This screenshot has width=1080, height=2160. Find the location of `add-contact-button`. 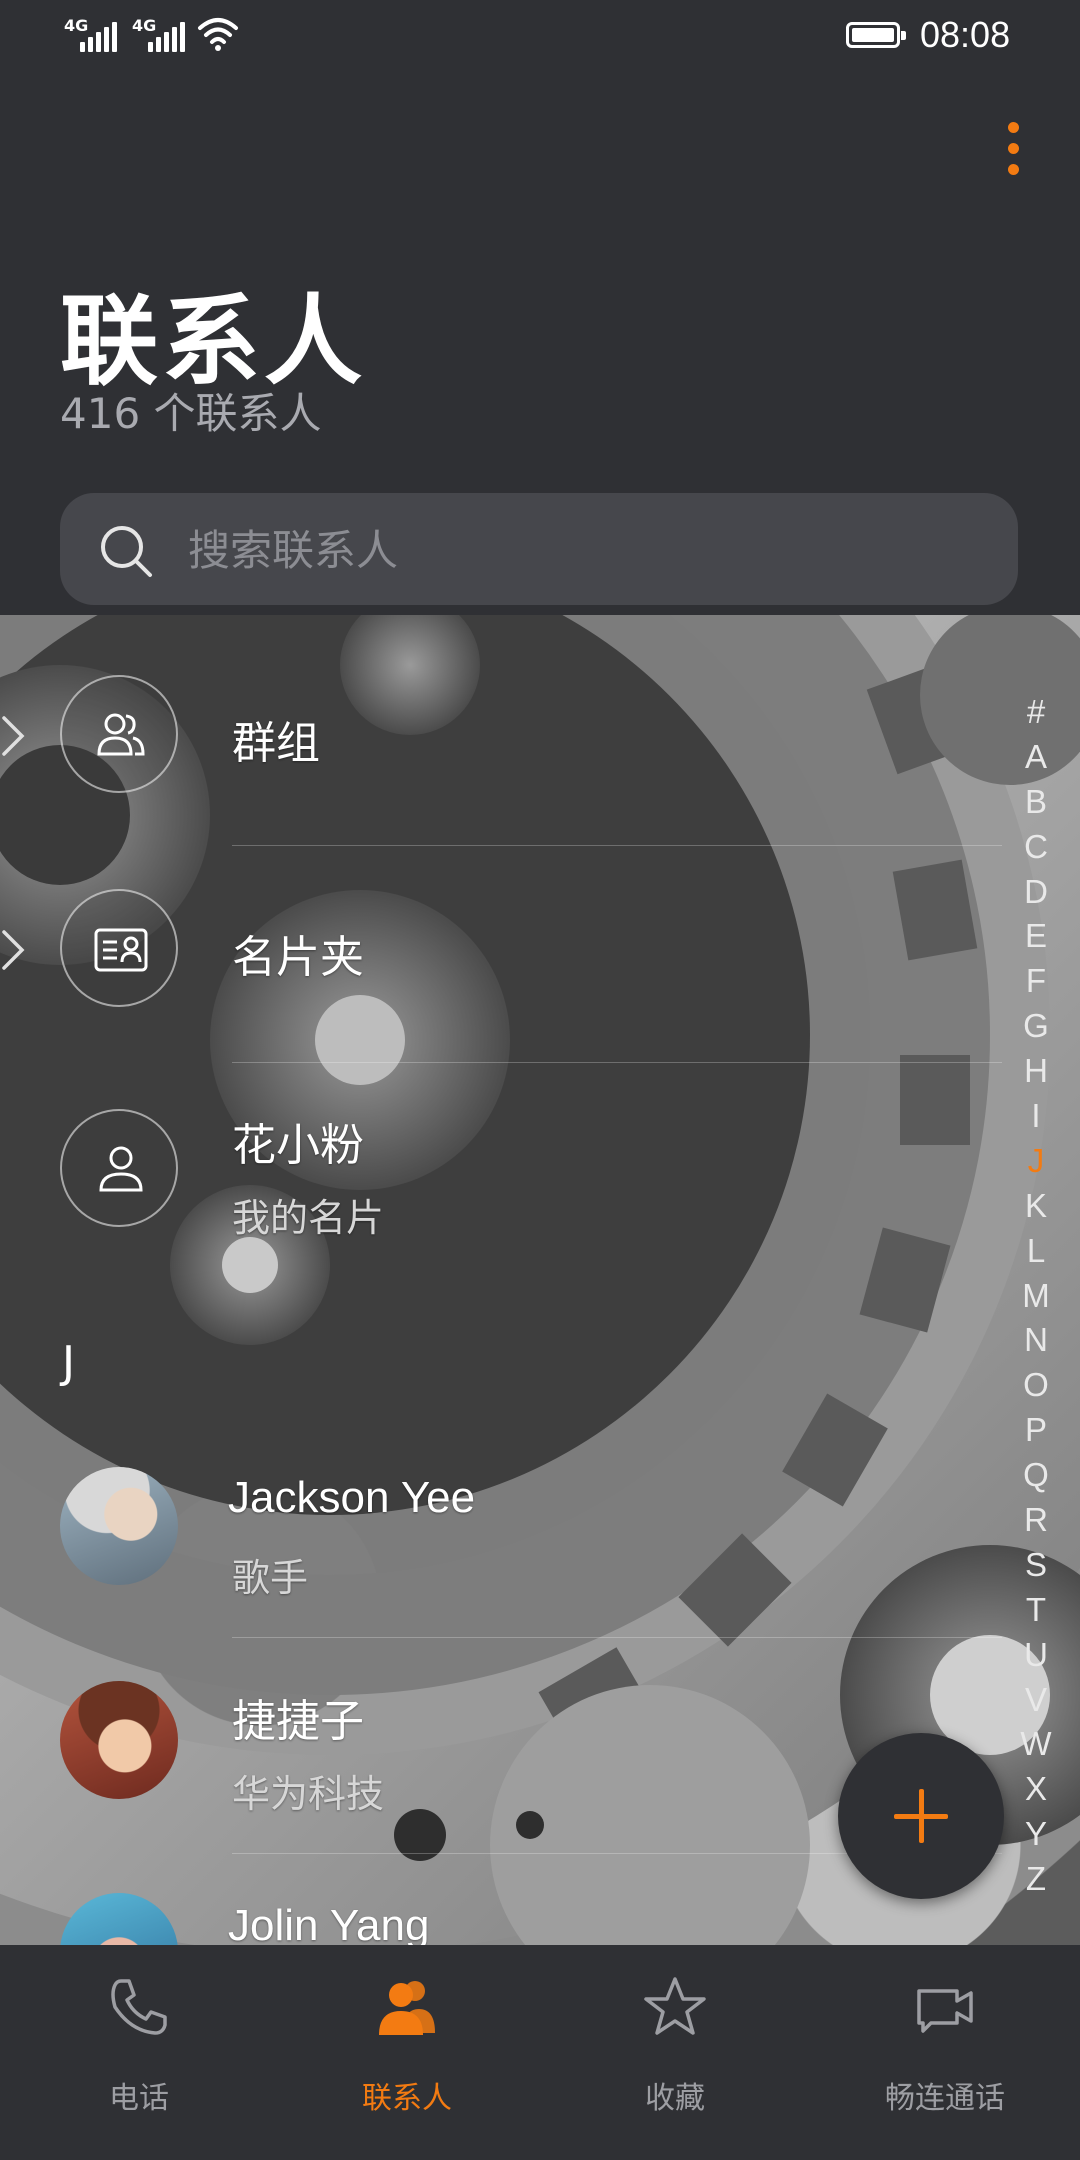

add-contact-button is located at coordinates (921, 1816).